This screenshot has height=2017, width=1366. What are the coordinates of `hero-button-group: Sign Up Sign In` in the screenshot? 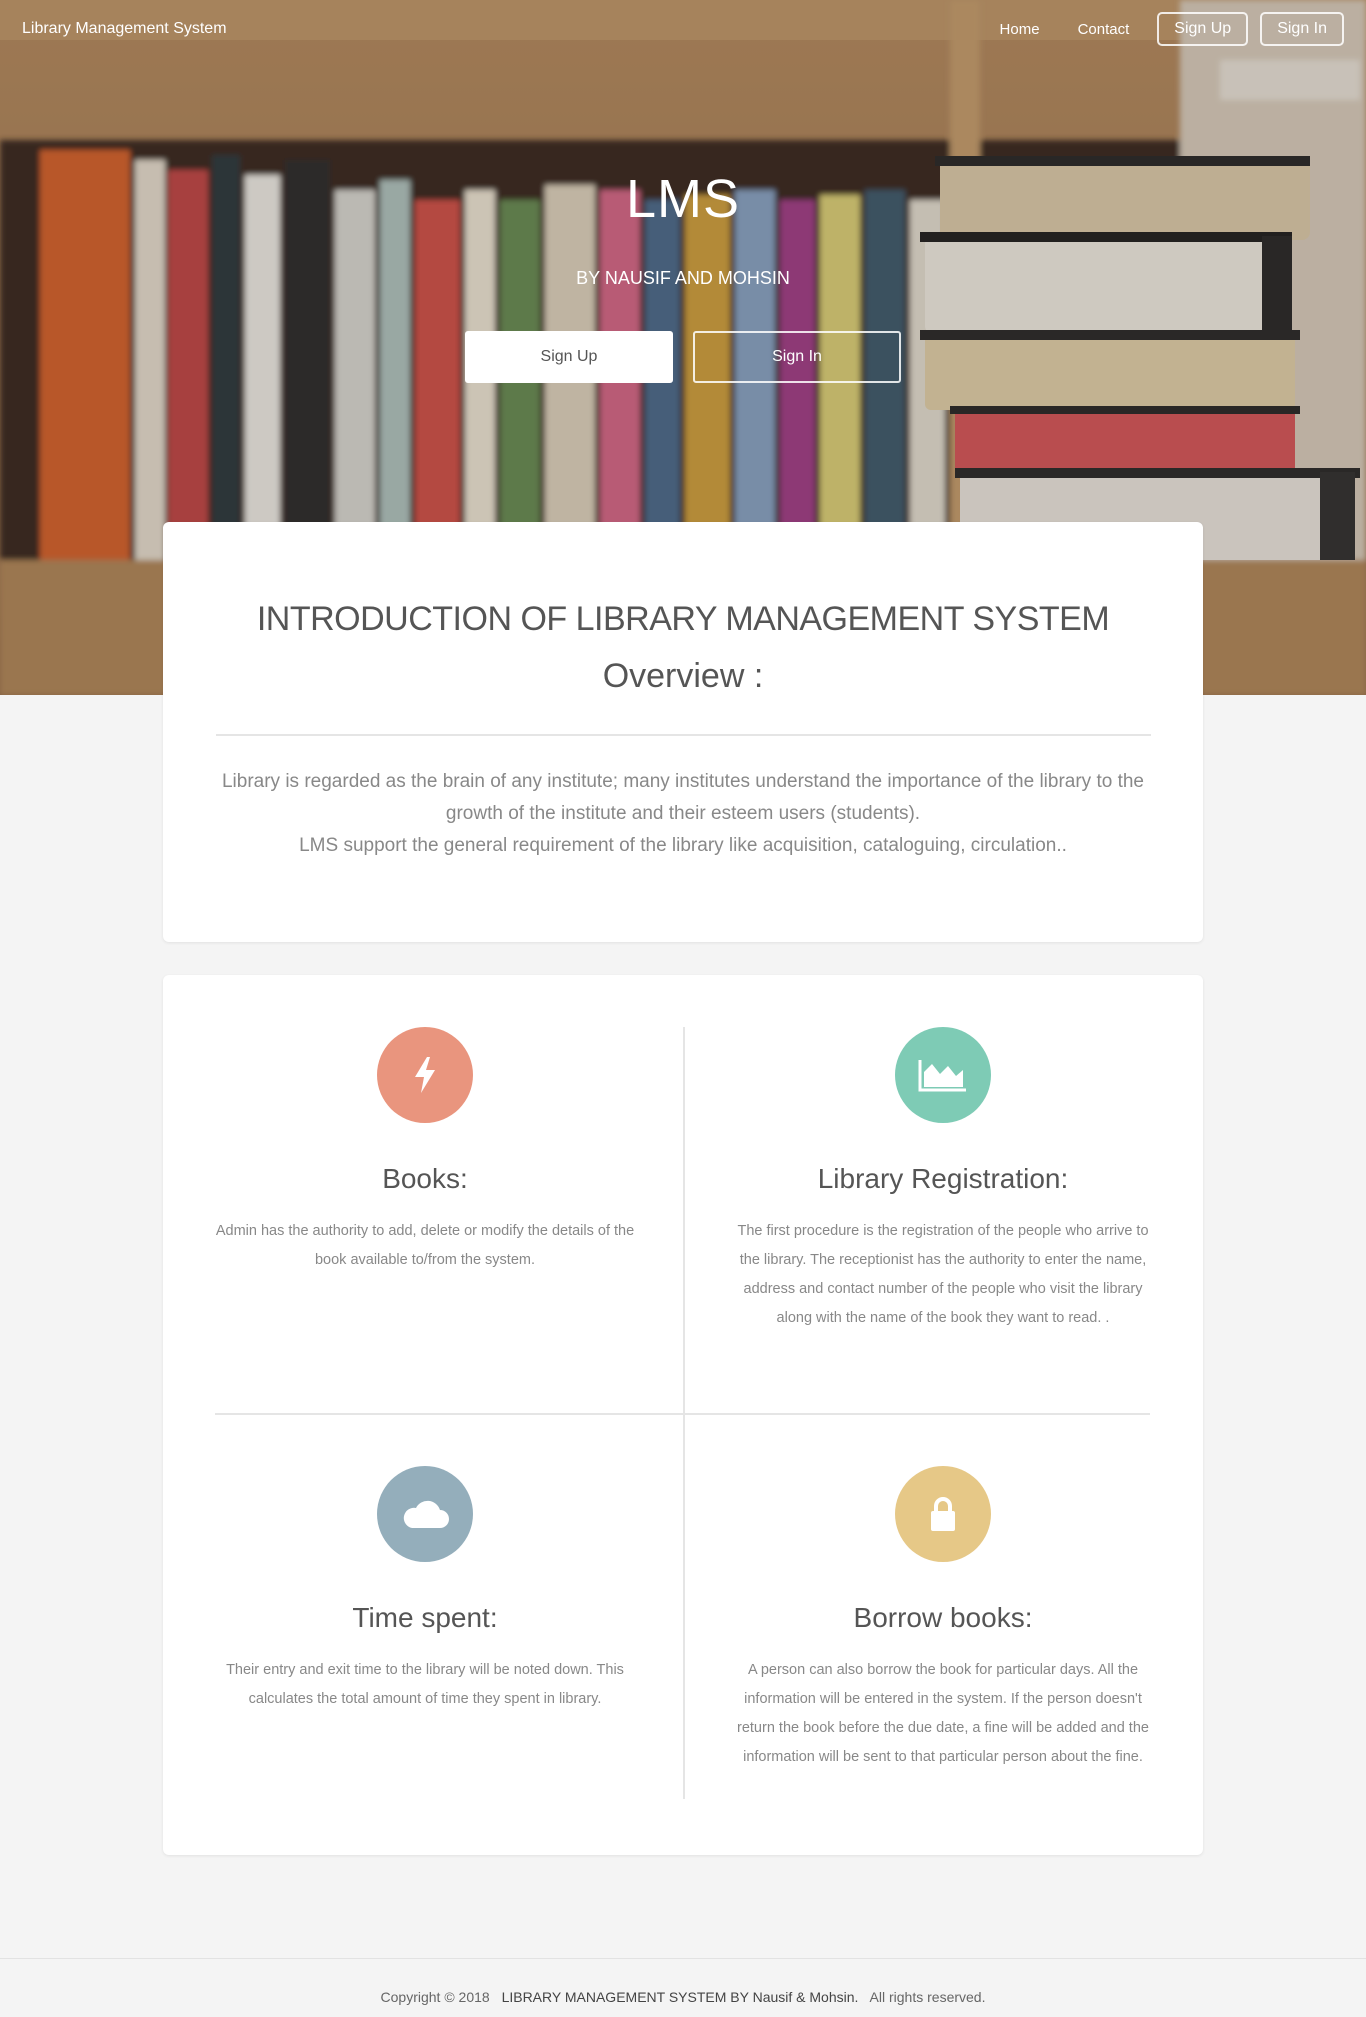 It's located at (683, 357).